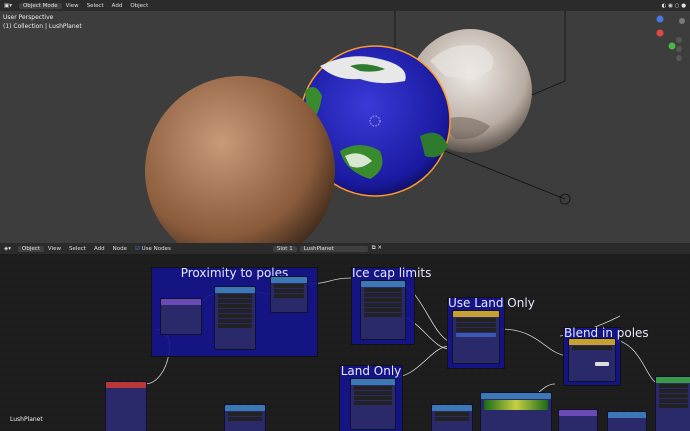 This screenshot has height=431, width=690. I want to click on view-name-label: User Perspective, so click(28, 17).